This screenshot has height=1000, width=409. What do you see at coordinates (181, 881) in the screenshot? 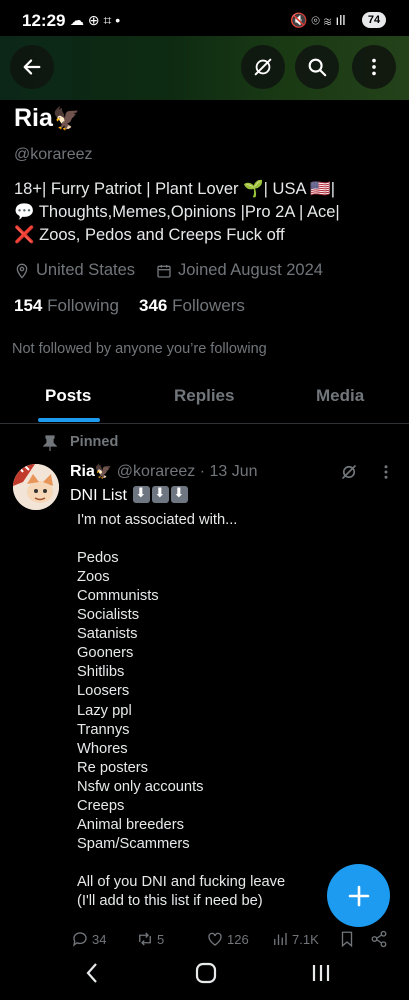
I see `post-body-line: All of you DNI and fucking leave` at bounding box center [181, 881].